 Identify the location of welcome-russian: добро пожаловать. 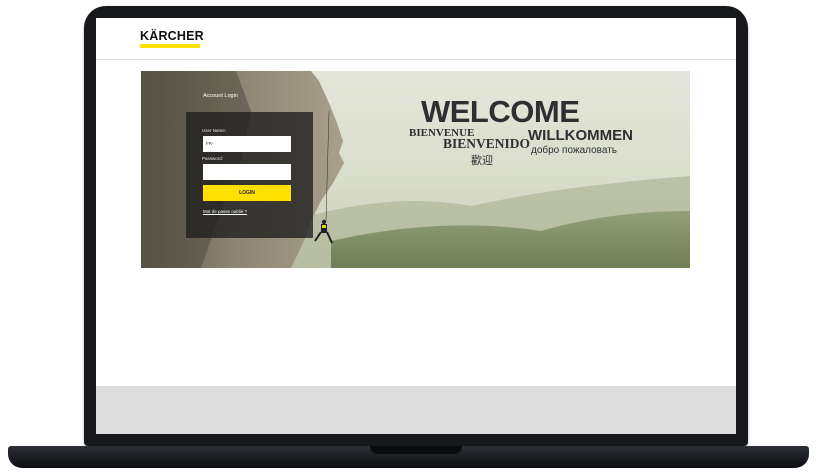
(574, 150).